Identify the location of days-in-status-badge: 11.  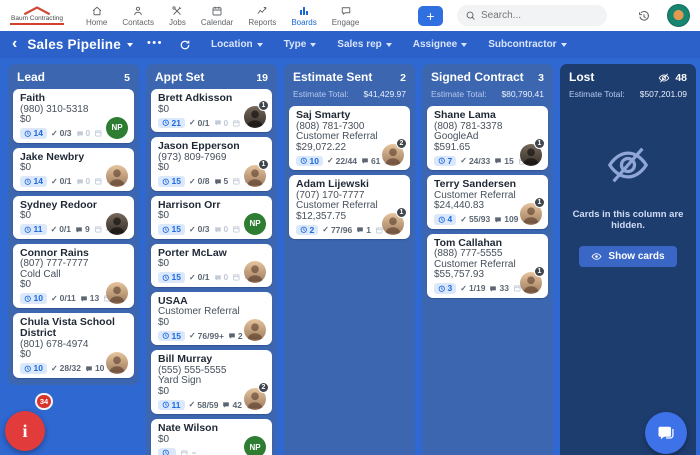
(171, 405).